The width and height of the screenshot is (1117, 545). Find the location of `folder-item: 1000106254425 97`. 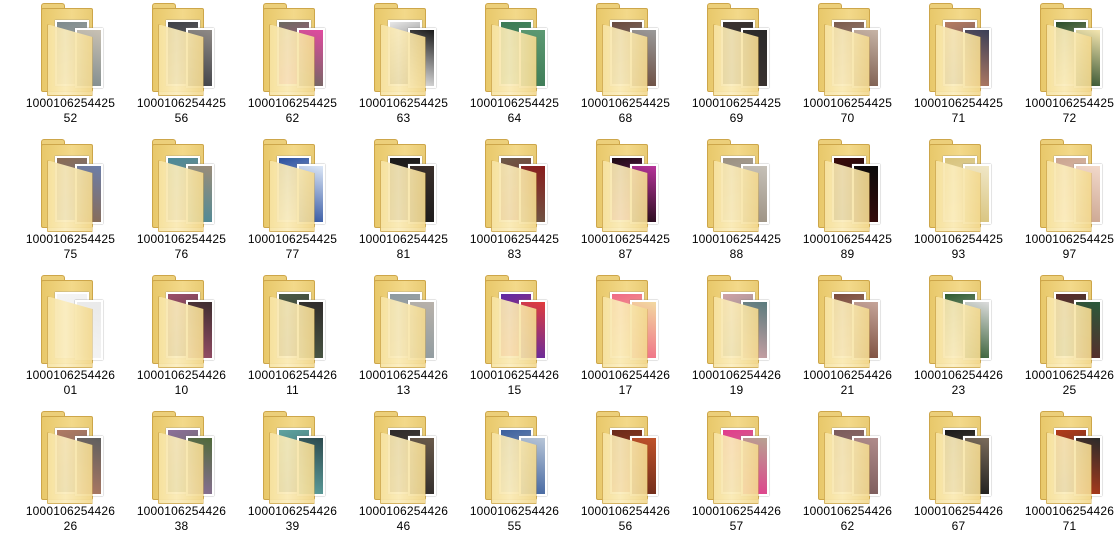

folder-item: 1000106254425 97 is located at coordinates (1065, 204).